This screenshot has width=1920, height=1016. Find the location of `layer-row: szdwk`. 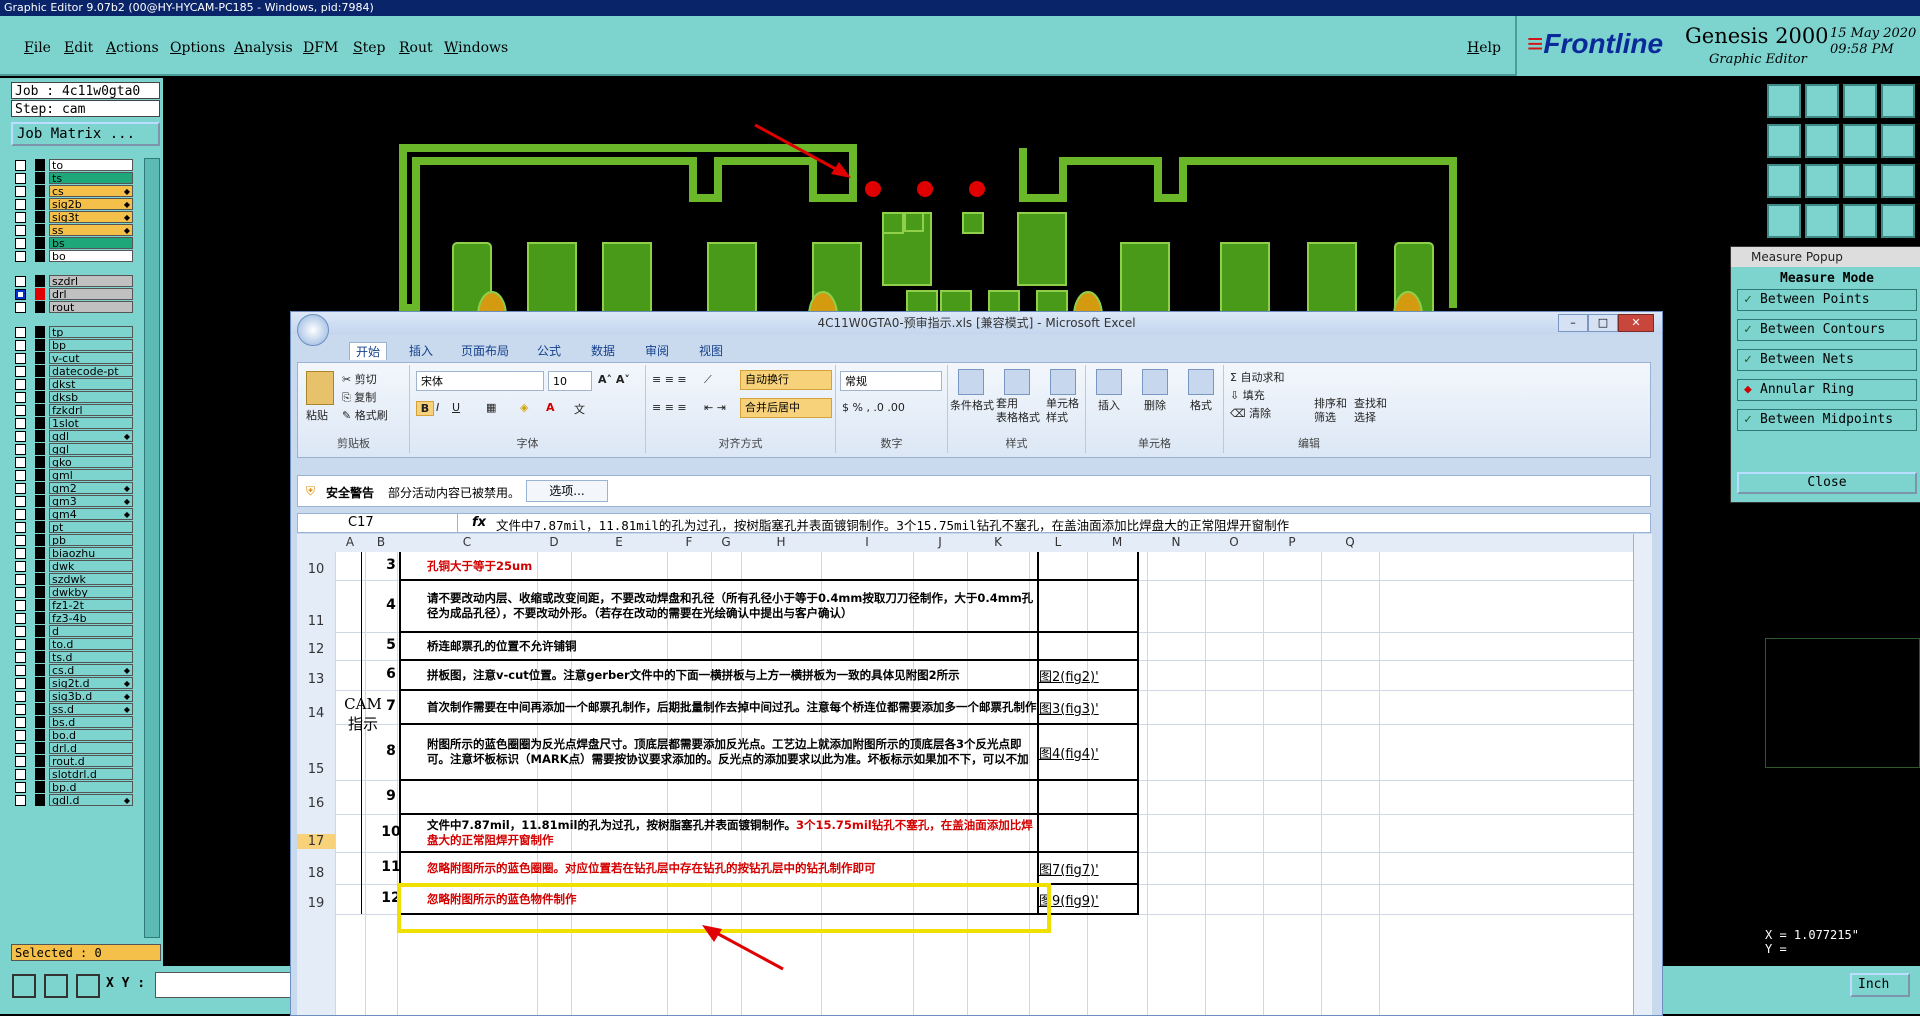

layer-row: szdwk is located at coordinates (72, 579).